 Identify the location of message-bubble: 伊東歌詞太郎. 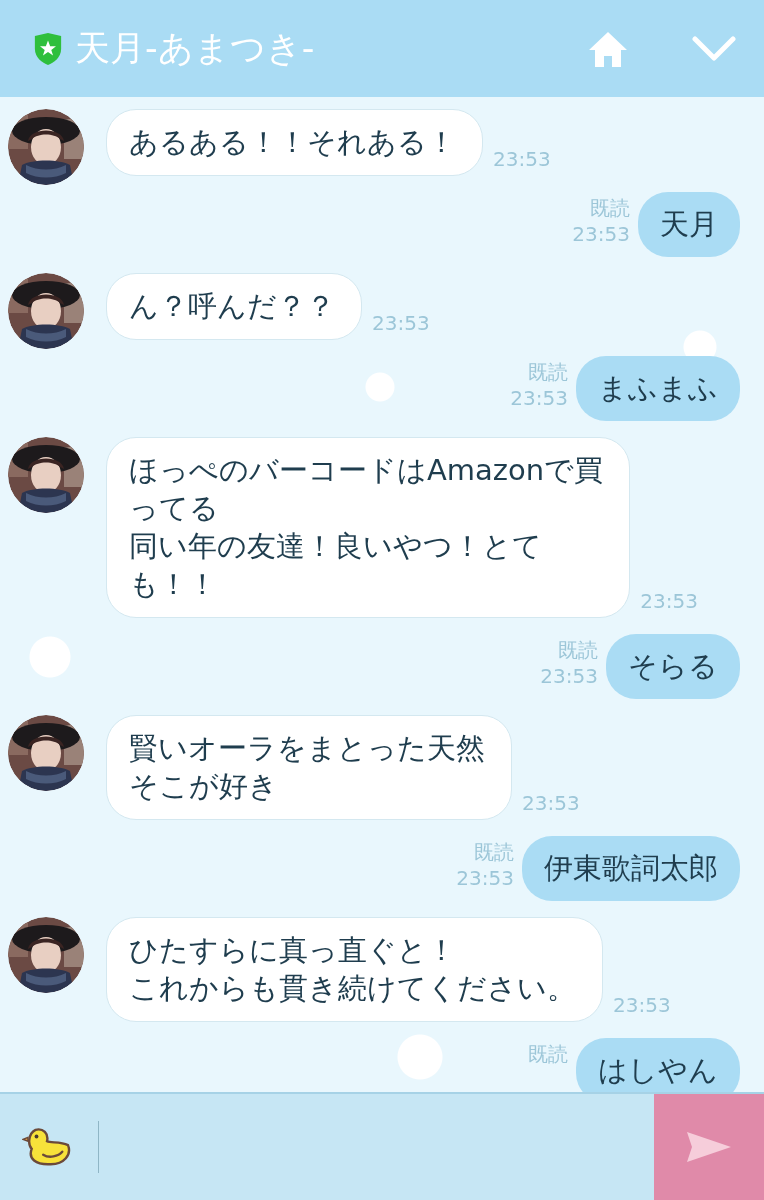
(631, 868).